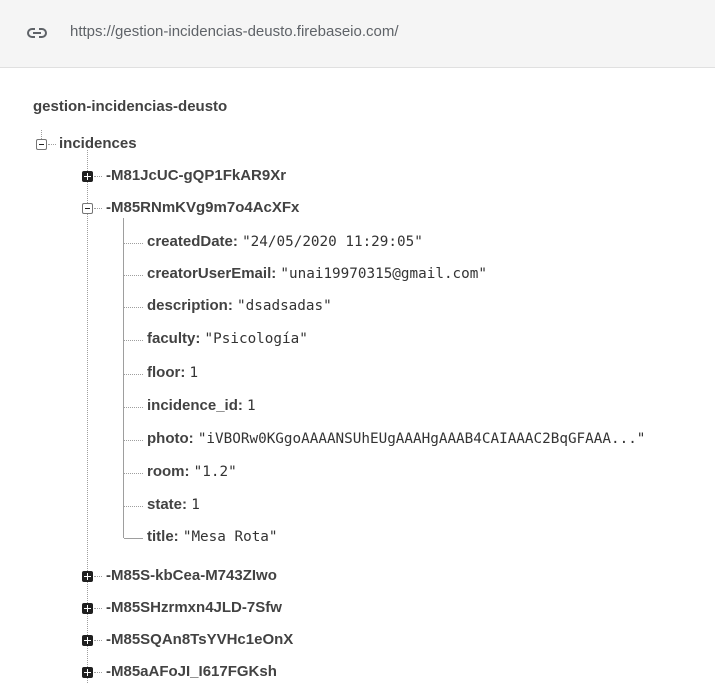 The height and width of the screenshot is (683, 715). I want to click on field-row: state: 1, so click(173, 504).